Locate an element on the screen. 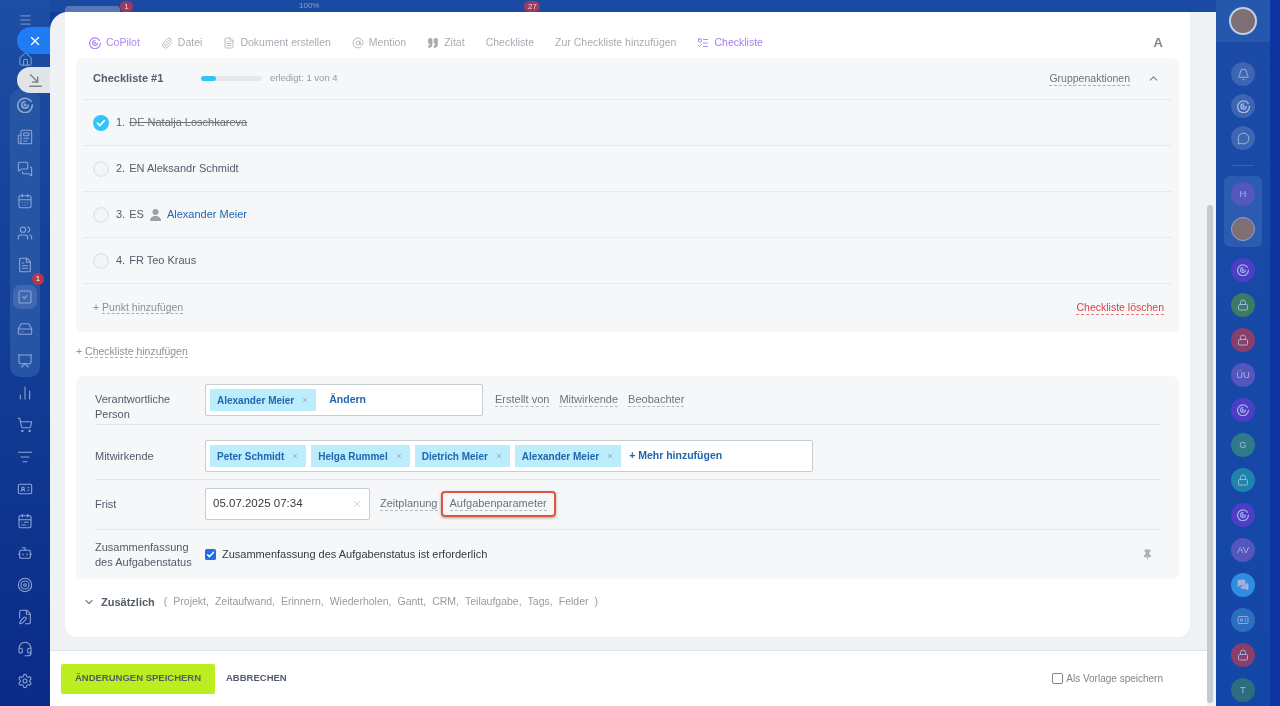  pin-icon is located at coordinates (1147, 554).